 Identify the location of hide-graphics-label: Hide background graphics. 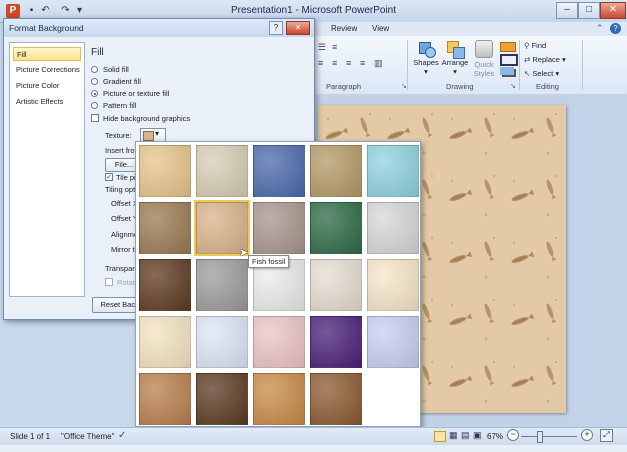
(147, 118).